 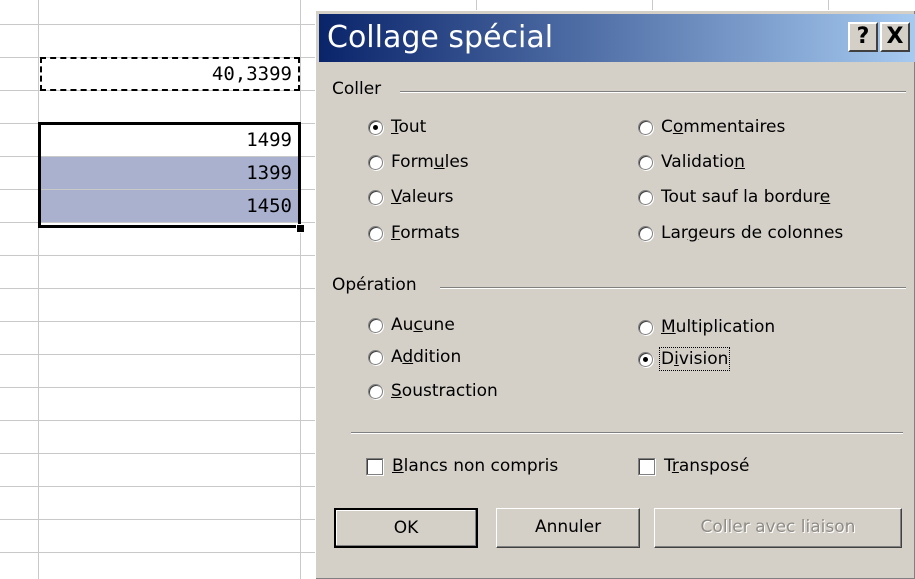 What do you see at coordinates (169, 175) in the screenshot?
I see `selection-range-border` at bounding box center [169, 175].